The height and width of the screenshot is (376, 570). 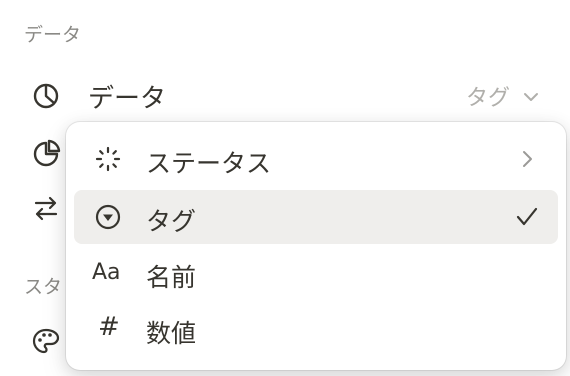 What do you see at coordinates (316, 159) in the screenshot?
I see `menu-item-status: ステータス` at bounding box center [316, 159].